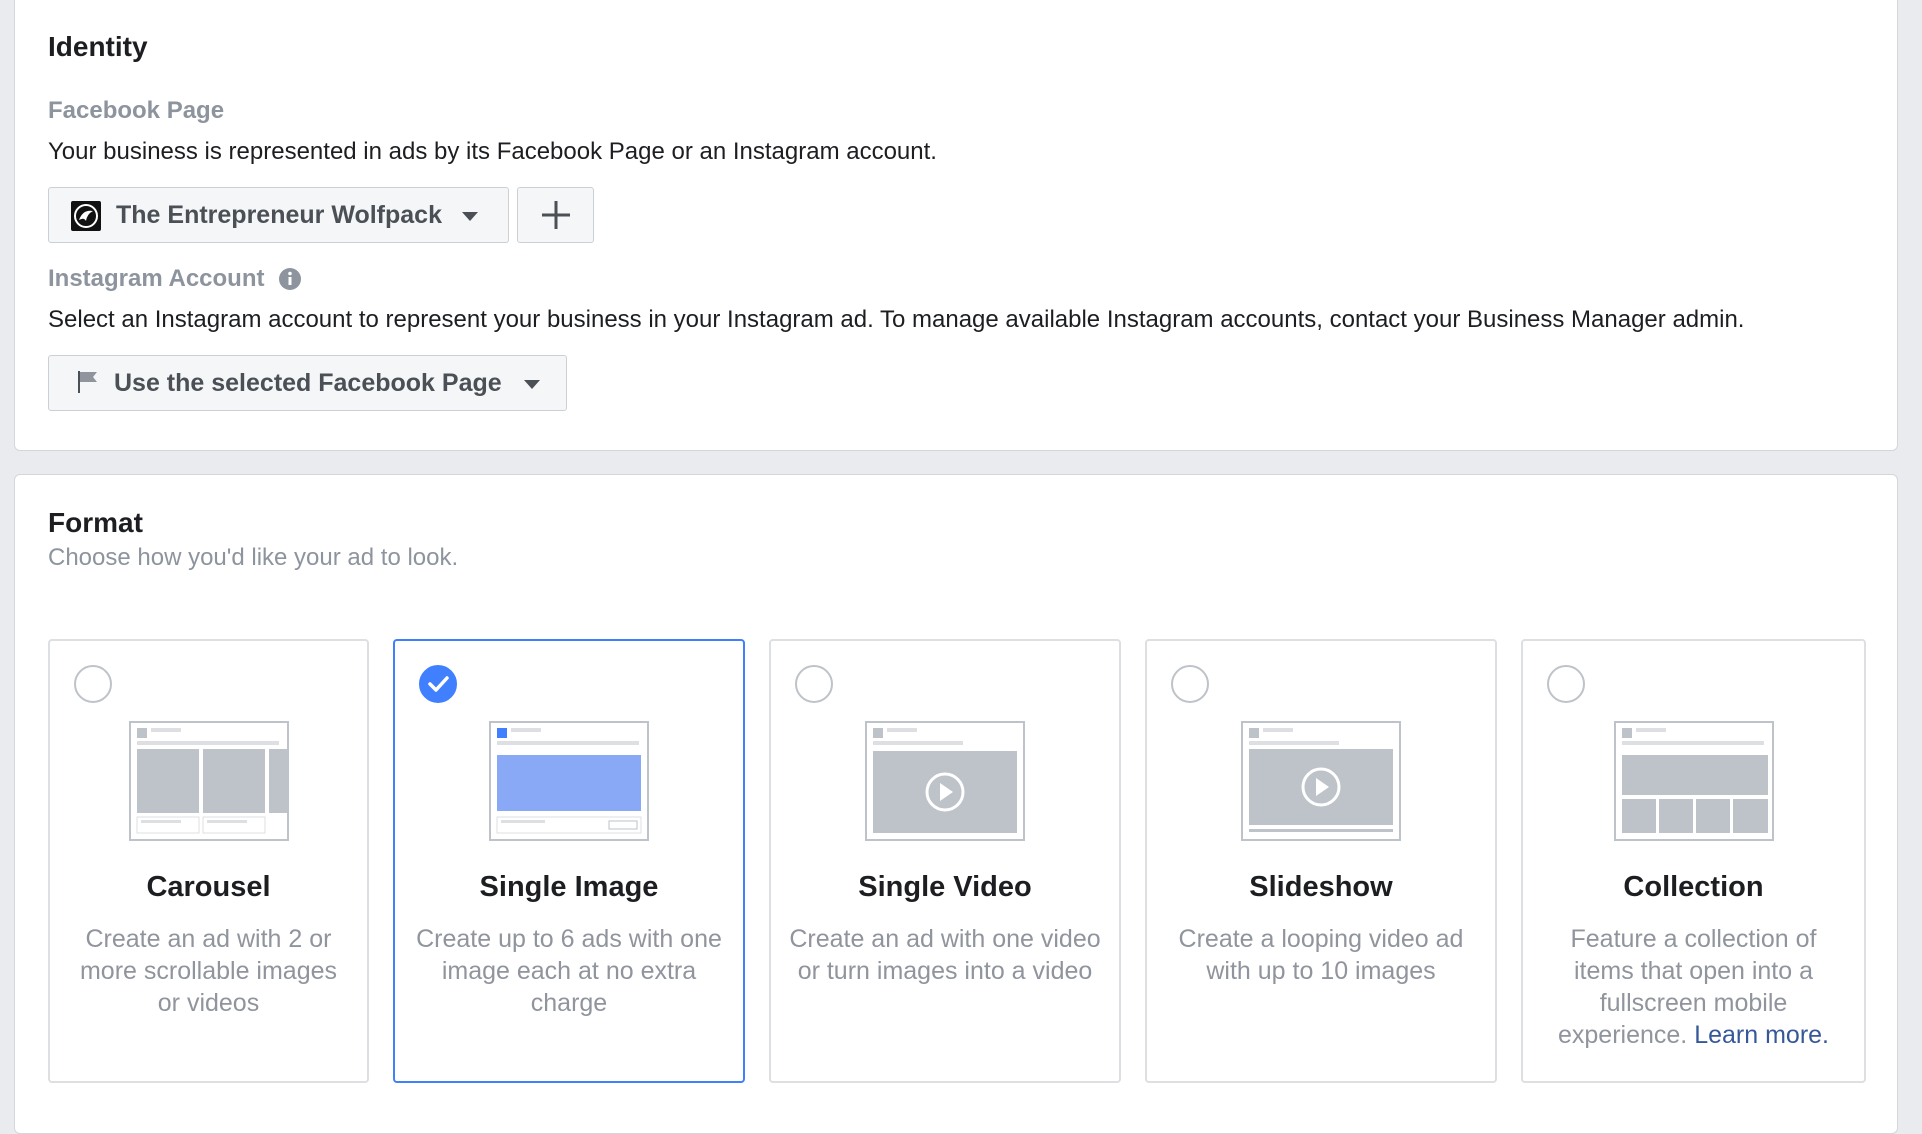 The width and height of the screenshot is (1922, 1134). I want to click on card-title: Single Video, so click(945, 887).